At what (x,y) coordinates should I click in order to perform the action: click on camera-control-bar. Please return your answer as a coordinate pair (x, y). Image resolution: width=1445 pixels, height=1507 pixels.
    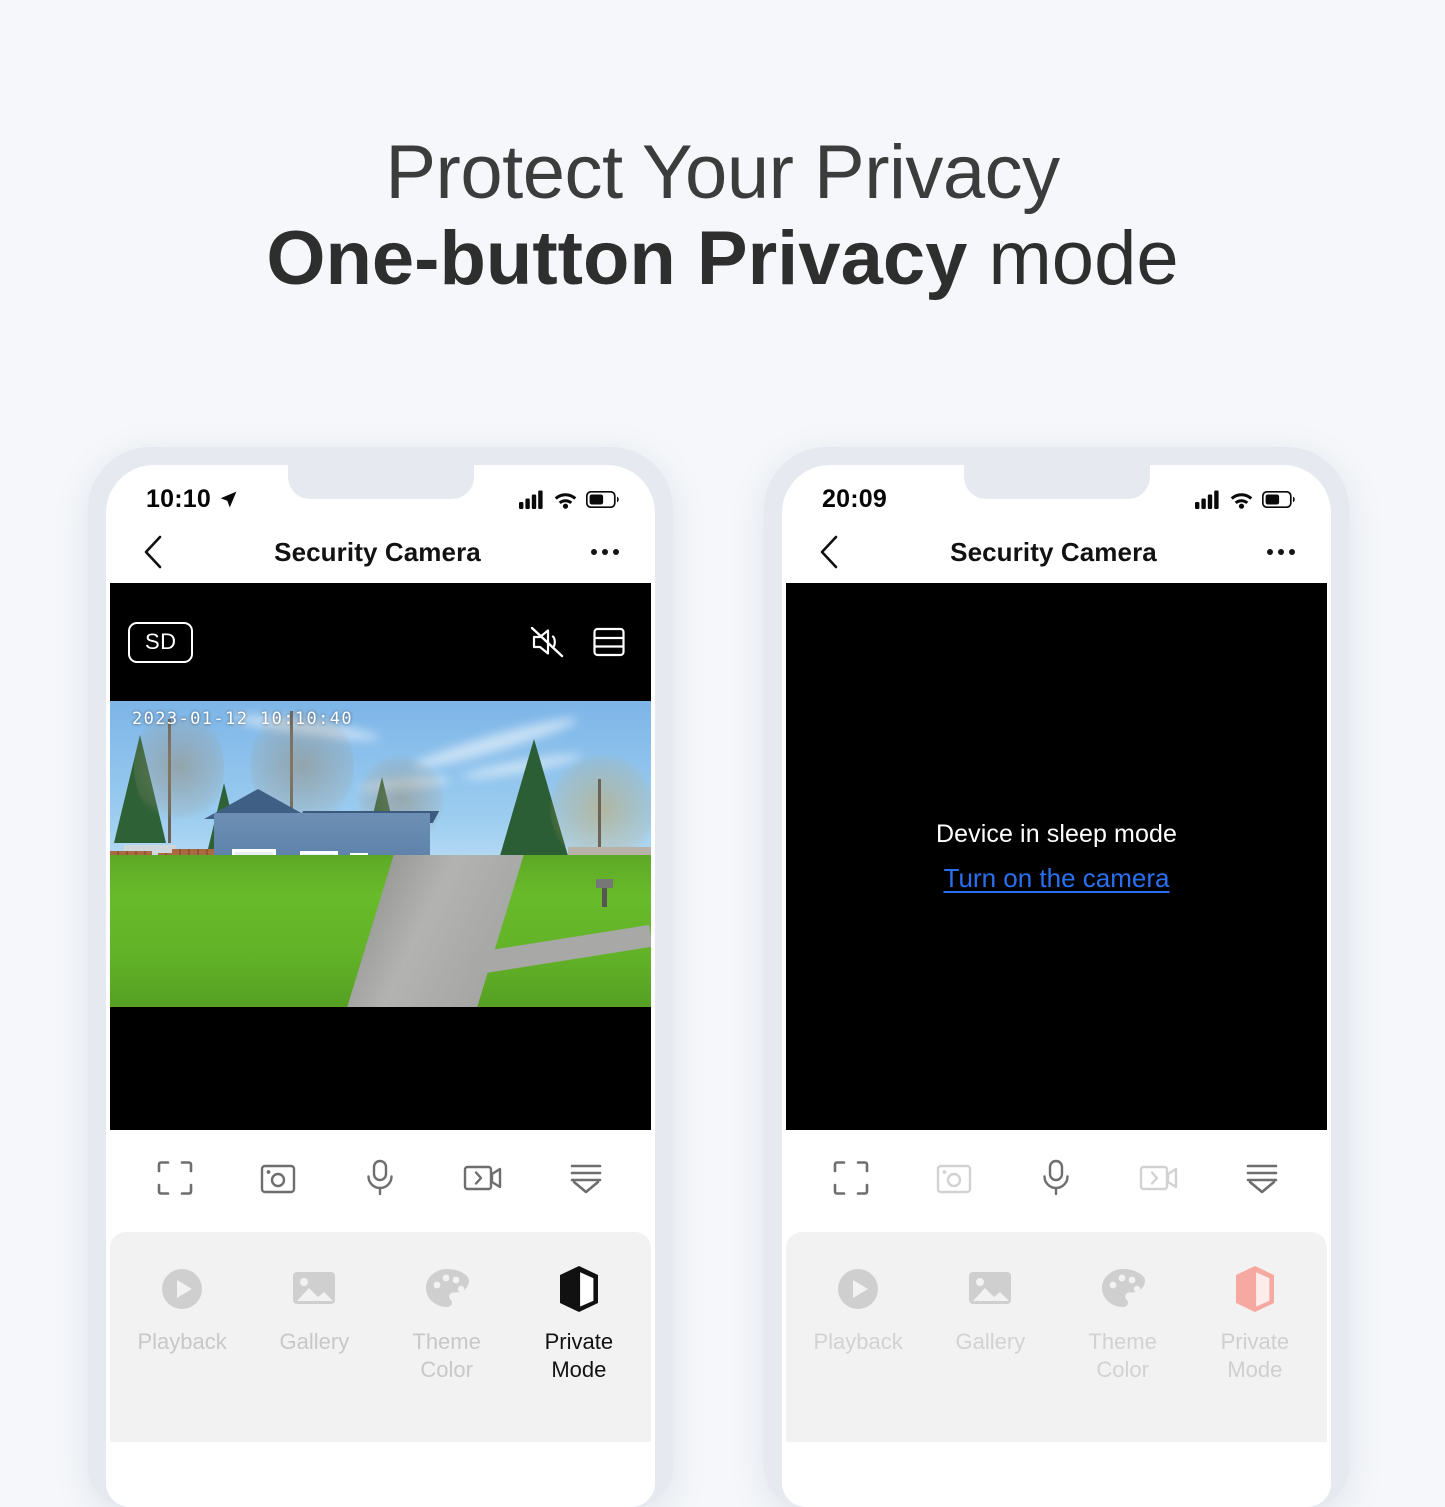
    Looking at the image, I should click on (380, 1178).